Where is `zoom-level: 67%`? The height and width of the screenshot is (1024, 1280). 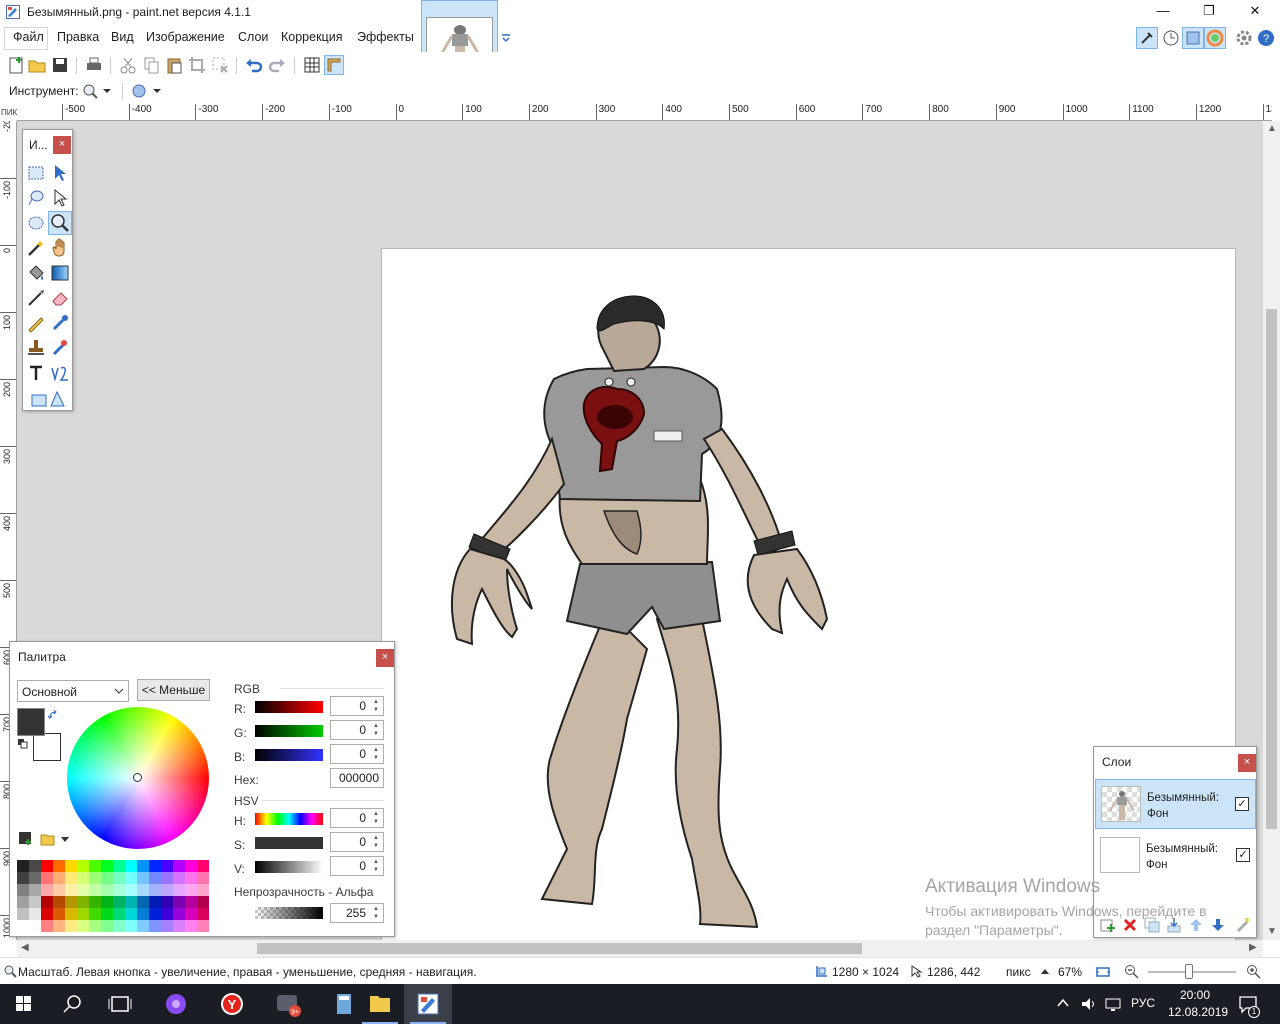 zoom-level: 67% is located at coordinates (1070, 972).